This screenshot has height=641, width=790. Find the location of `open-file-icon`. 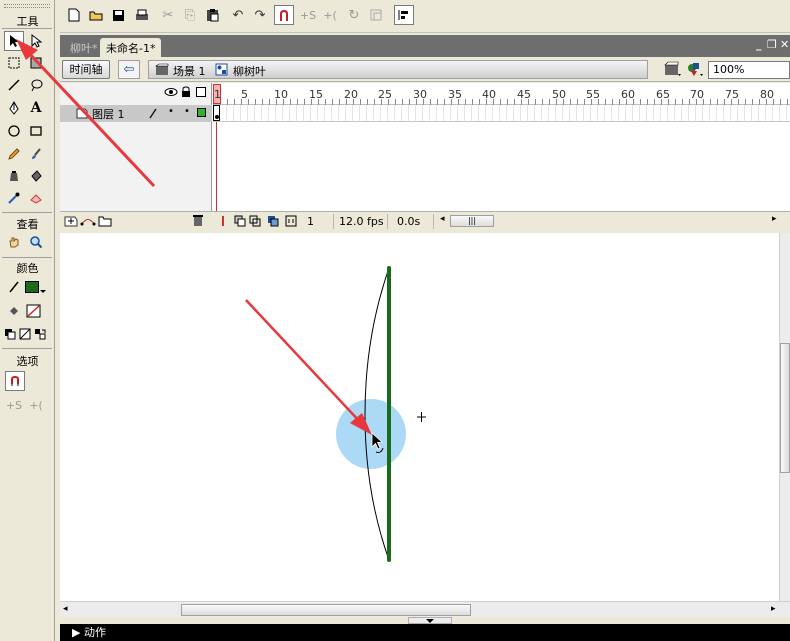

open-file-icon is located at coordinates (96, 15).